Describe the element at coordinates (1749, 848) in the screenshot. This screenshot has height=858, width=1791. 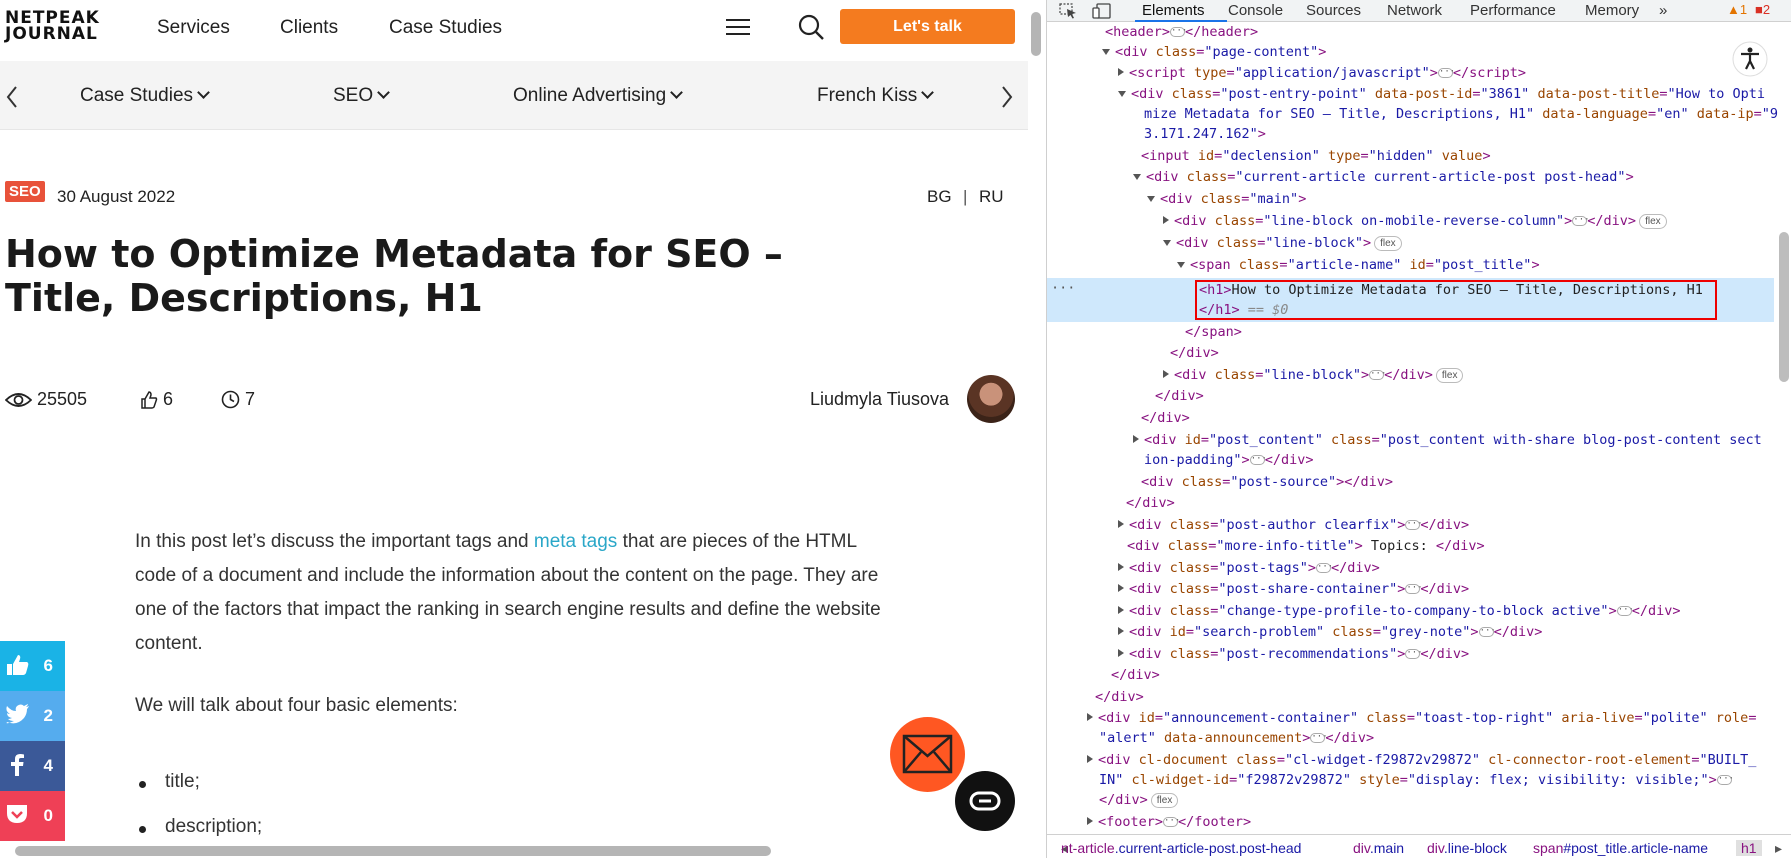
I see `breadcrumb-item-active: h1` at that location.